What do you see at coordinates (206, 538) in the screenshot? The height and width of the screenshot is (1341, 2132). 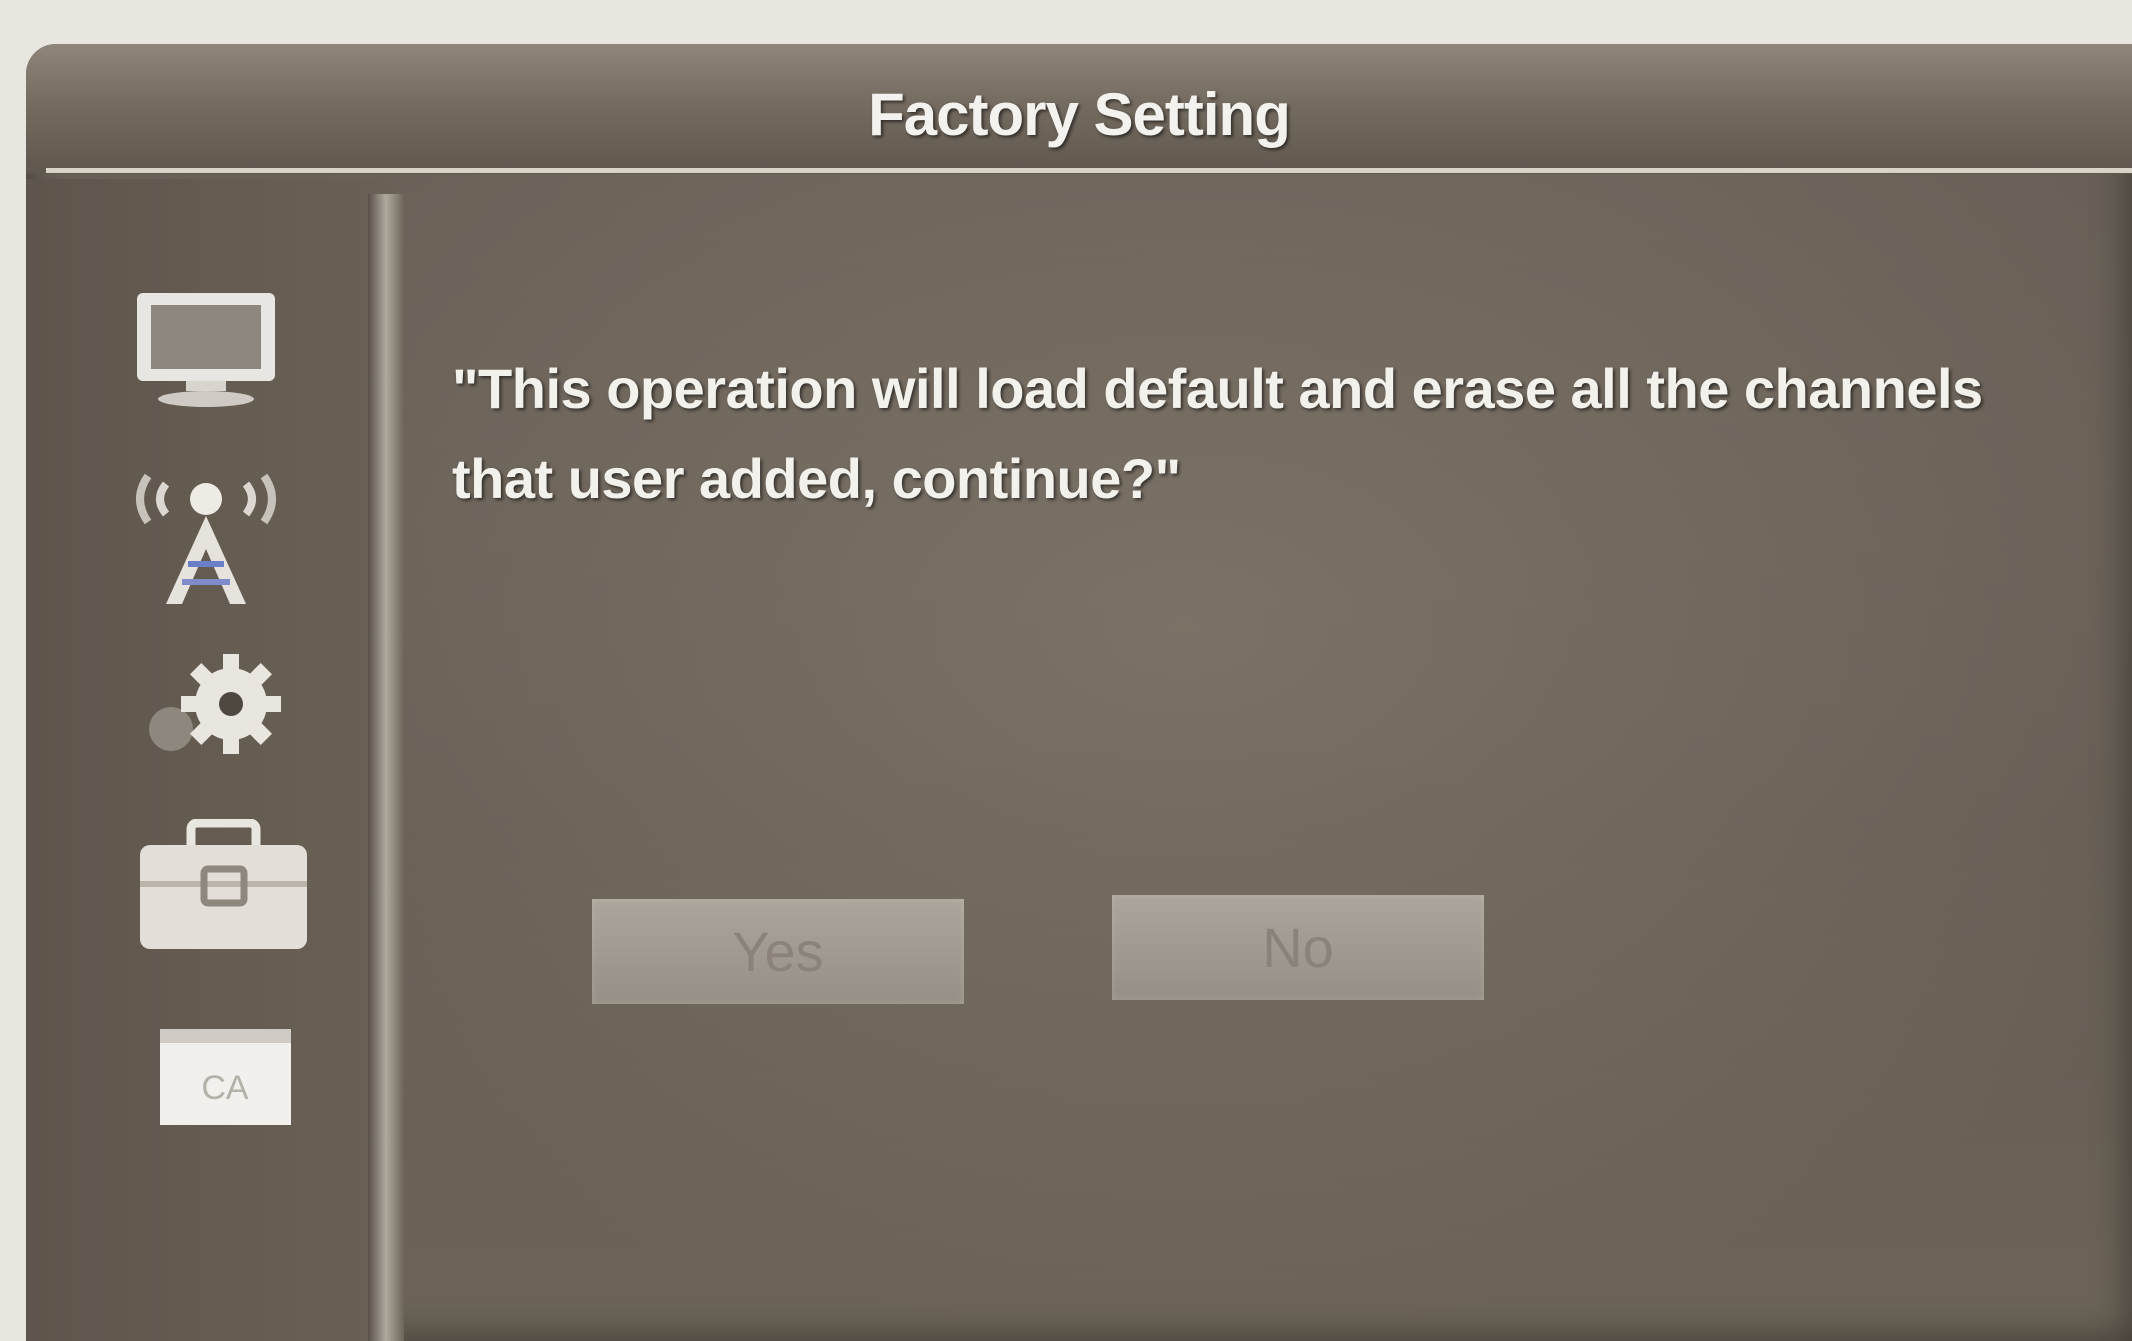 I see `antenna-icon` at bounding box center [206, 538].